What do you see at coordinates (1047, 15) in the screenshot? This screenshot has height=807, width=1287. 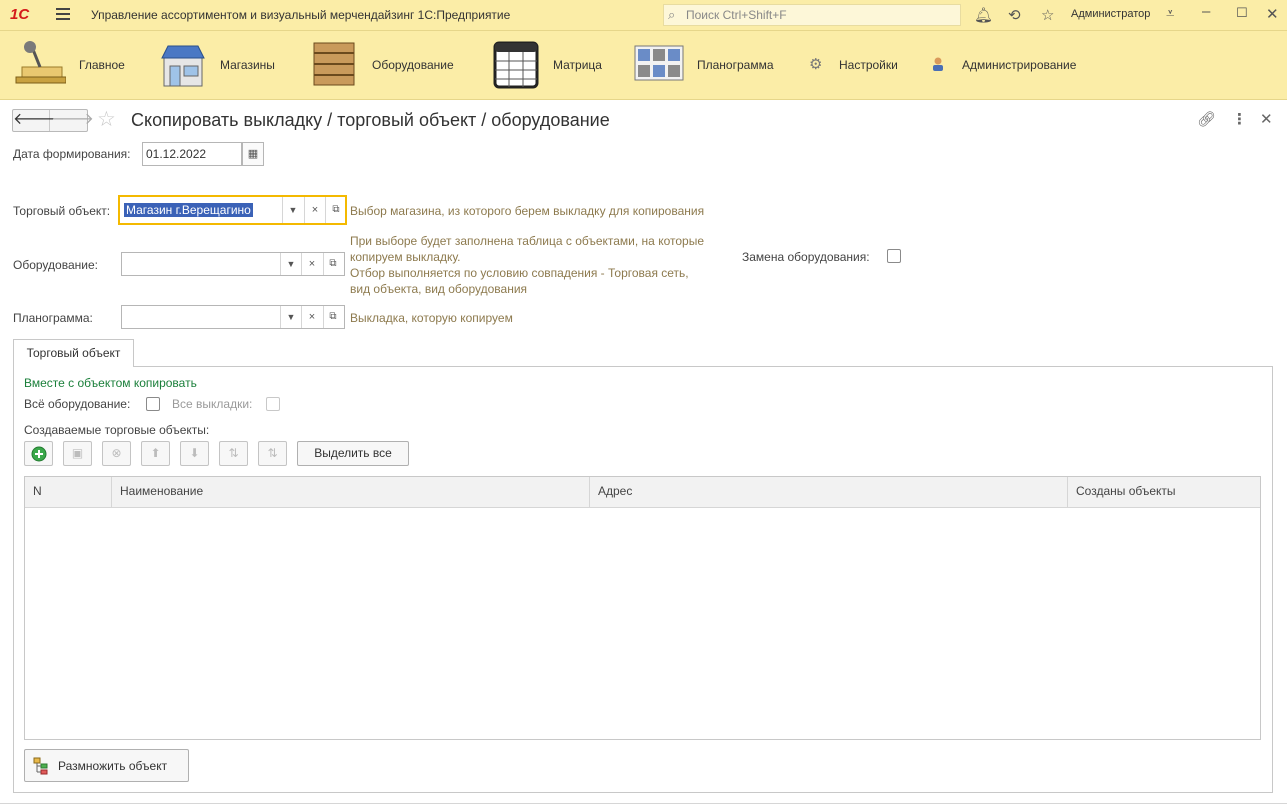 I see `favorites-star-icon: ☆` at bounding box center [1047, 15].